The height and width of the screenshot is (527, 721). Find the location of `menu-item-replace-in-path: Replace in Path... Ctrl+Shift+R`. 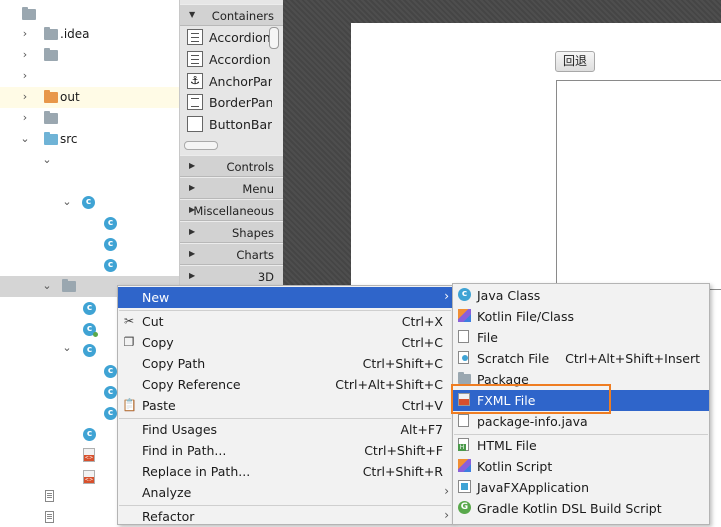

menu-item-replace-in-path: Replace in Path... Ctrl+Shift+R is located at coordinates (285, 471).